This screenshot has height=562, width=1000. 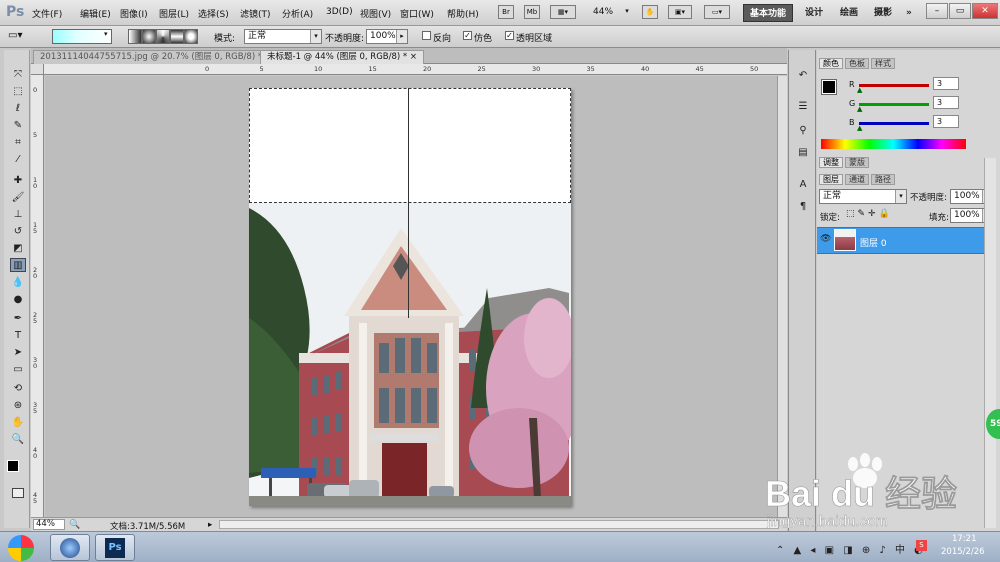 I want to click on menu-item-6: 分析(A), so click(x=297, y=13).